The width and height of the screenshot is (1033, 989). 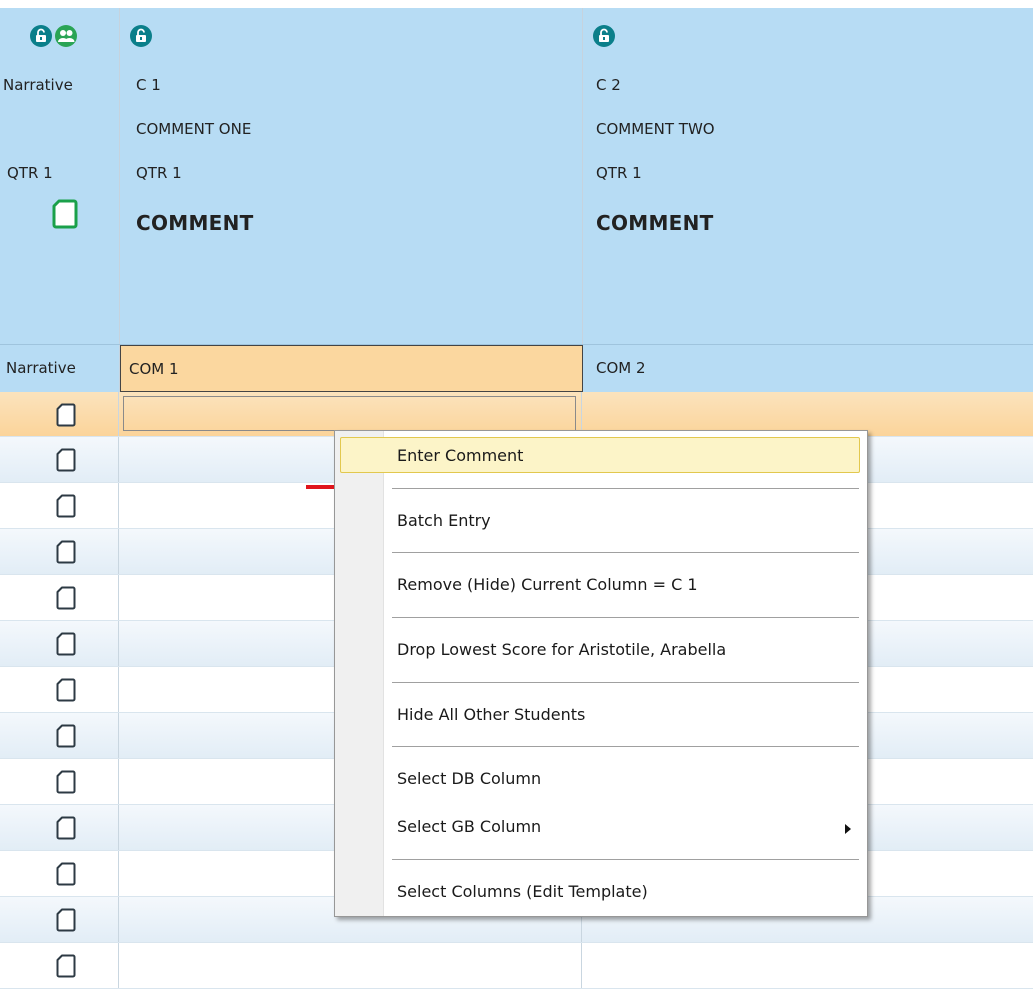 I want to click on submenu-arrow-icon, so click(x=848, y=829).